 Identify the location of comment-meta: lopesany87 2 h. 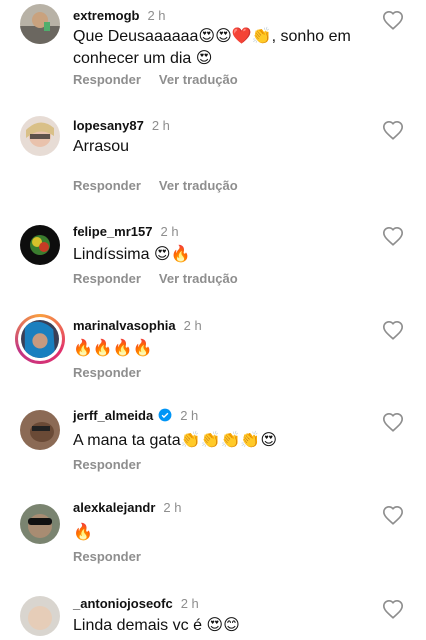
(121, 125).